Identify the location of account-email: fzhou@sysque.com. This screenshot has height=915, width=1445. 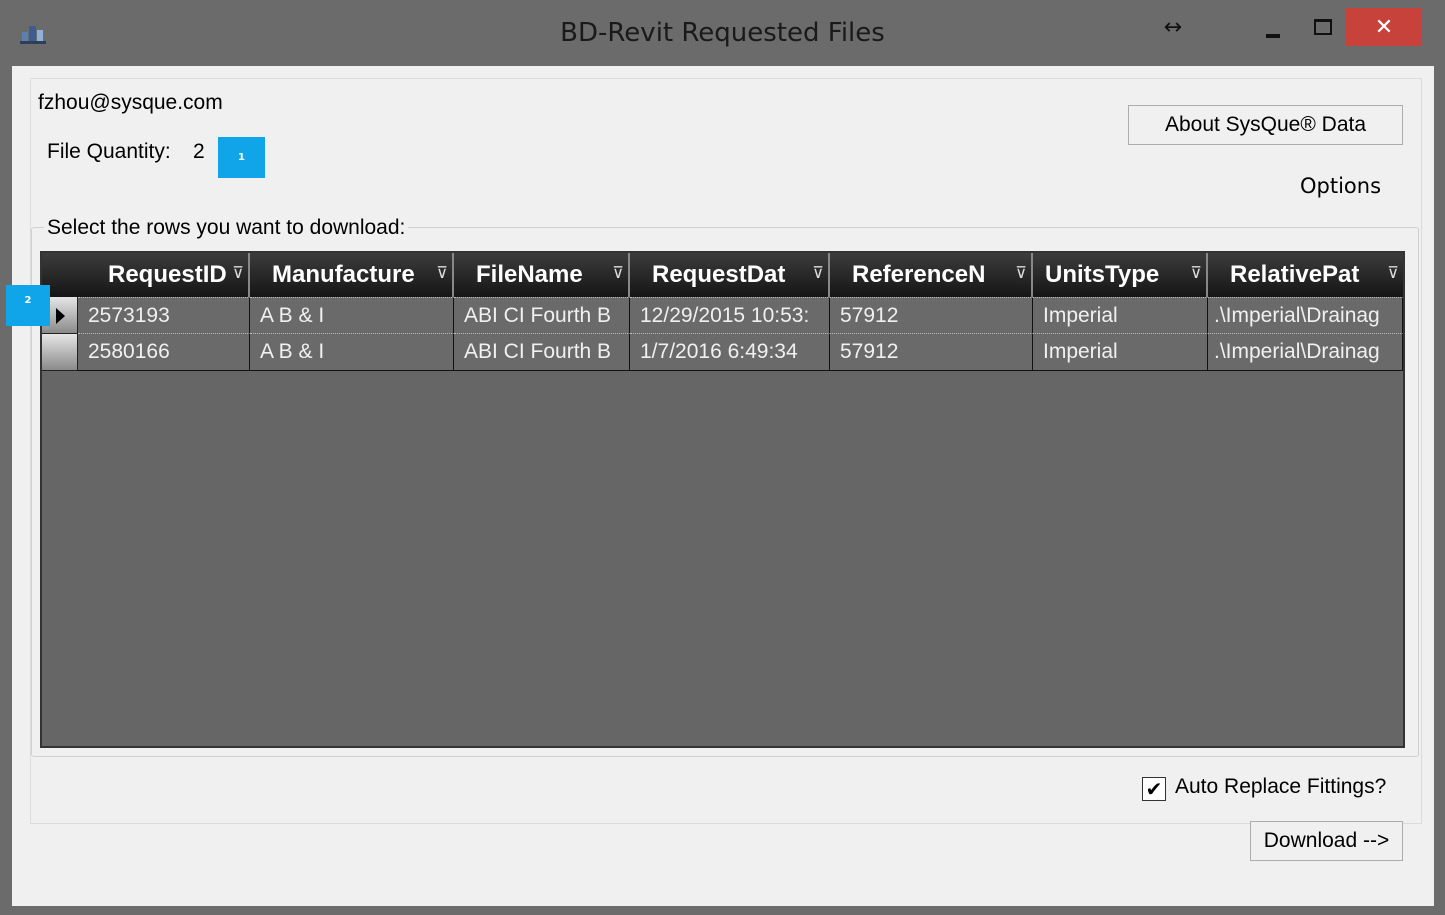
(130, 102).